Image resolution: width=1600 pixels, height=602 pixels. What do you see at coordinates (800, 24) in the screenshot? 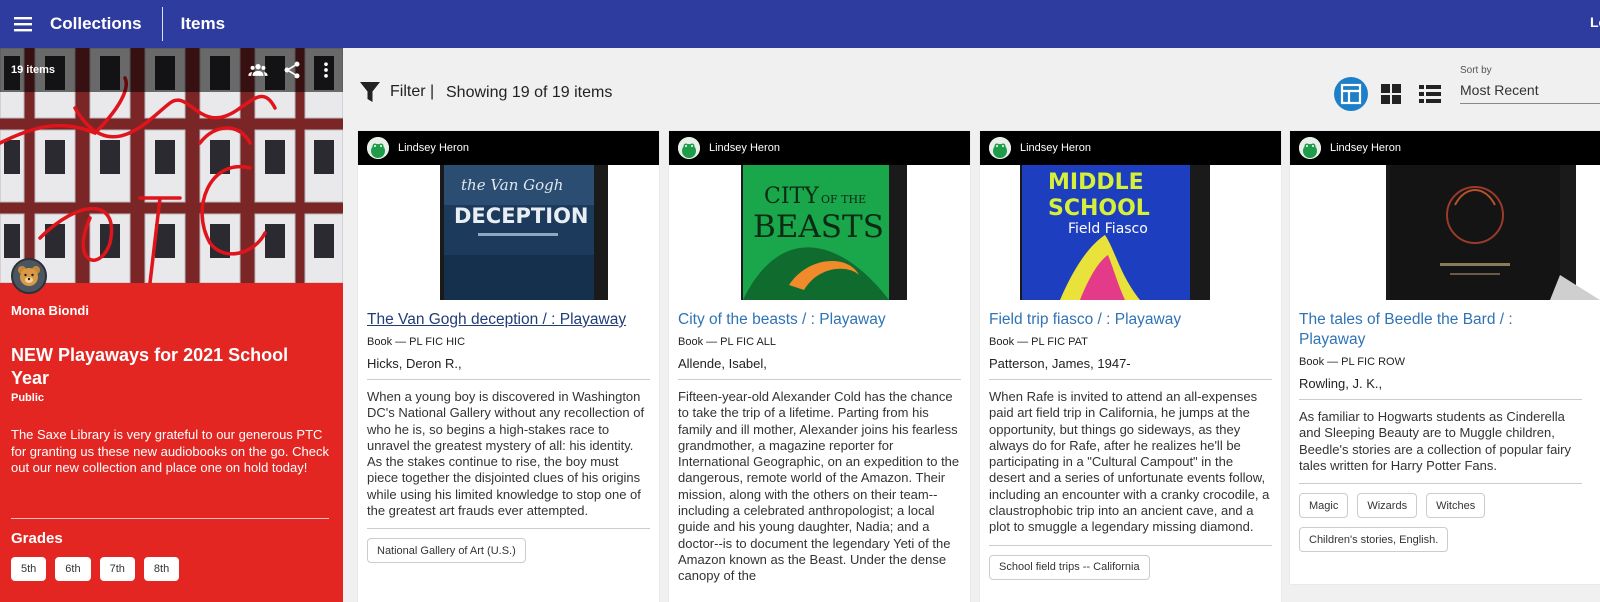
I see `top-app-bar: Collections Items Lo` at bounding box center [800, 24].